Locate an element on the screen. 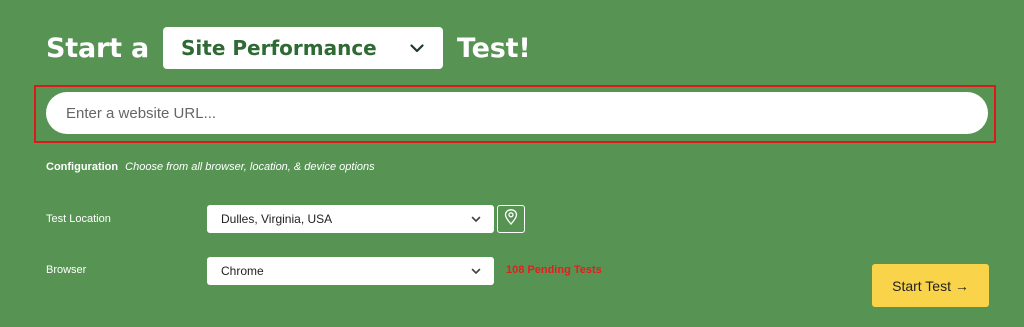 The width and height of the screenshot is (1024, 327). map-pin-button is located at coordinates (511, 219).